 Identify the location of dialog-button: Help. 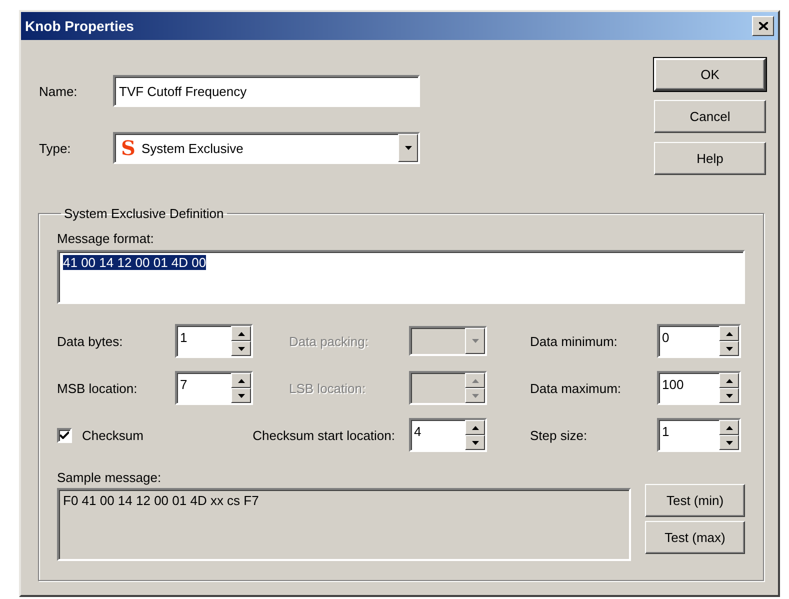
(710, 158).